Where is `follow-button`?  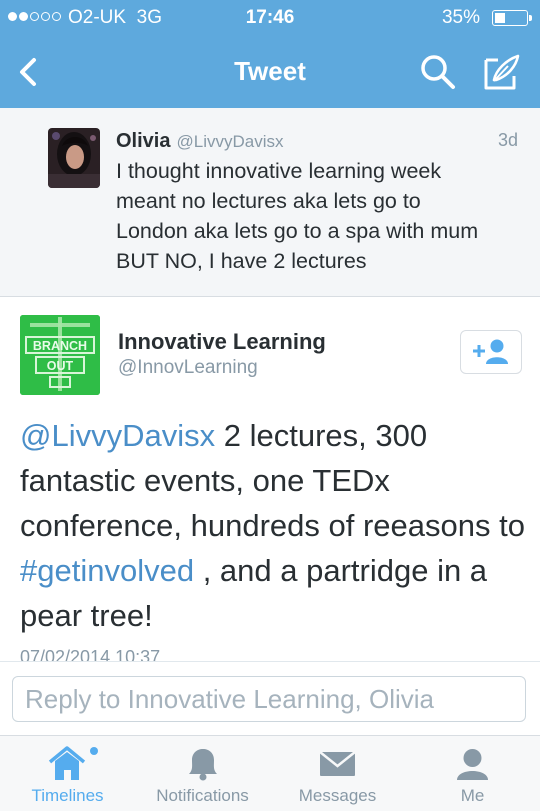
follow-button is located at coordinates (491, 352).